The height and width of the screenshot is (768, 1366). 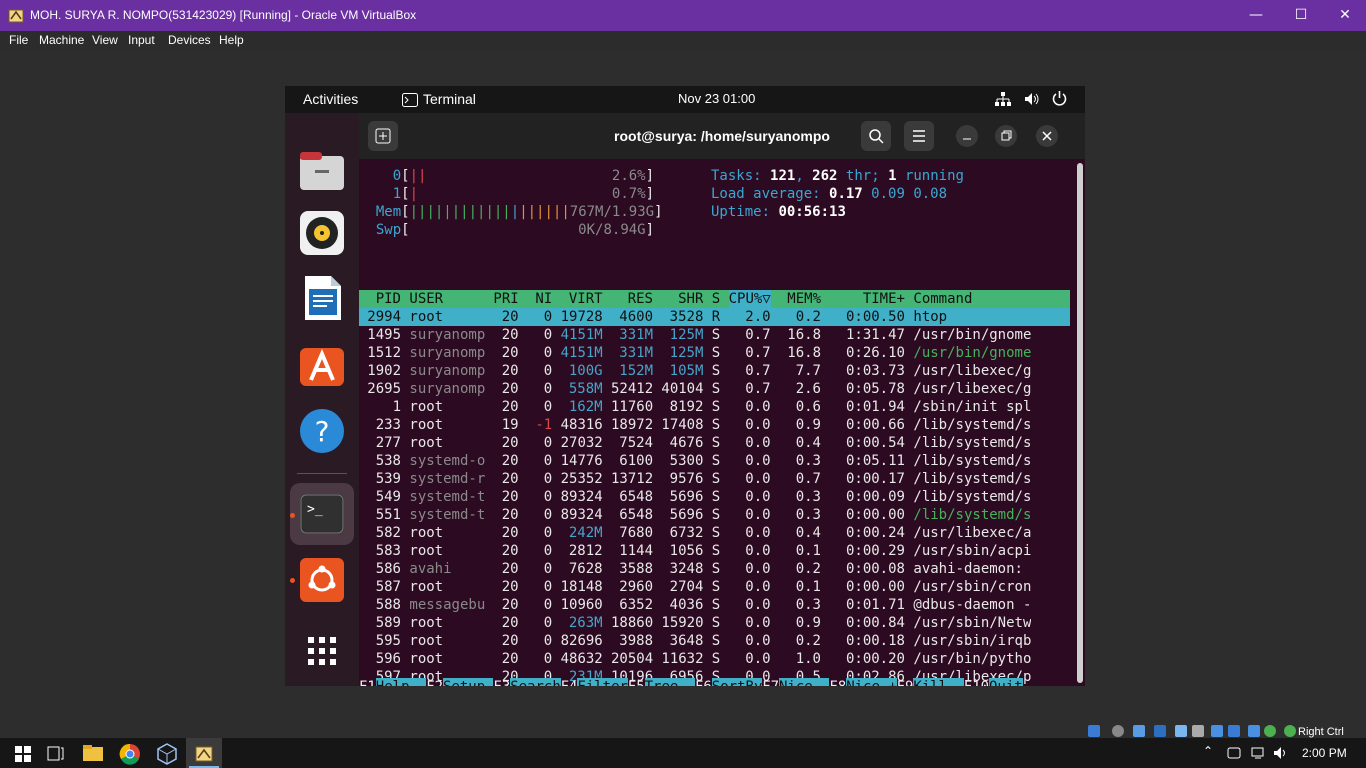 What do you see at coordinates (1003, 99) in the screenshot?
I see `network-icon` at bounding box center [1003, 99].